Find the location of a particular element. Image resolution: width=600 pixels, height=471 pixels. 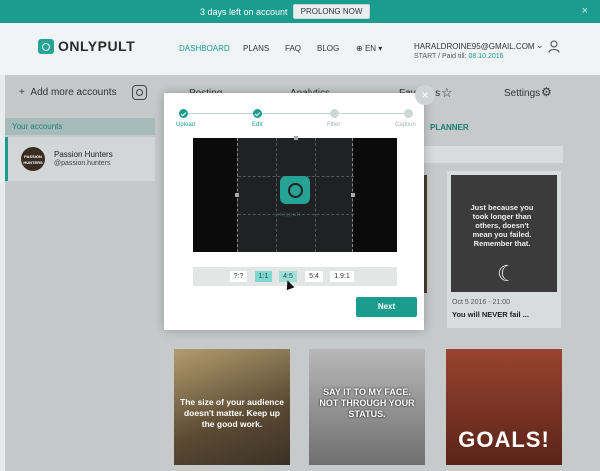

gear-icon: ⚙ is located at coordinates (546, 92).